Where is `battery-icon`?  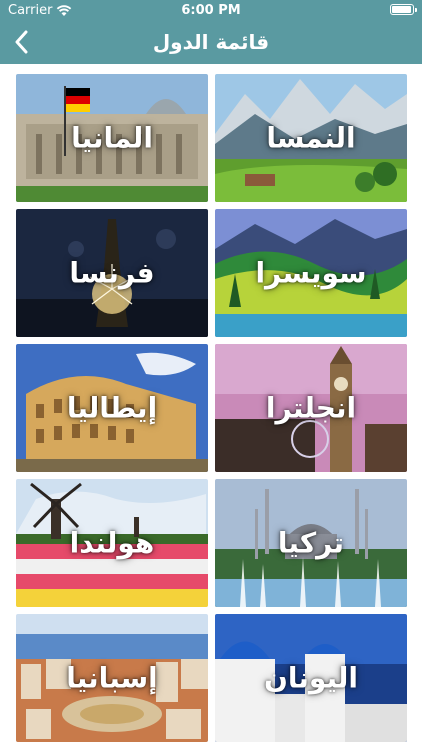 battery-icon is located at coordinates (403, 9).